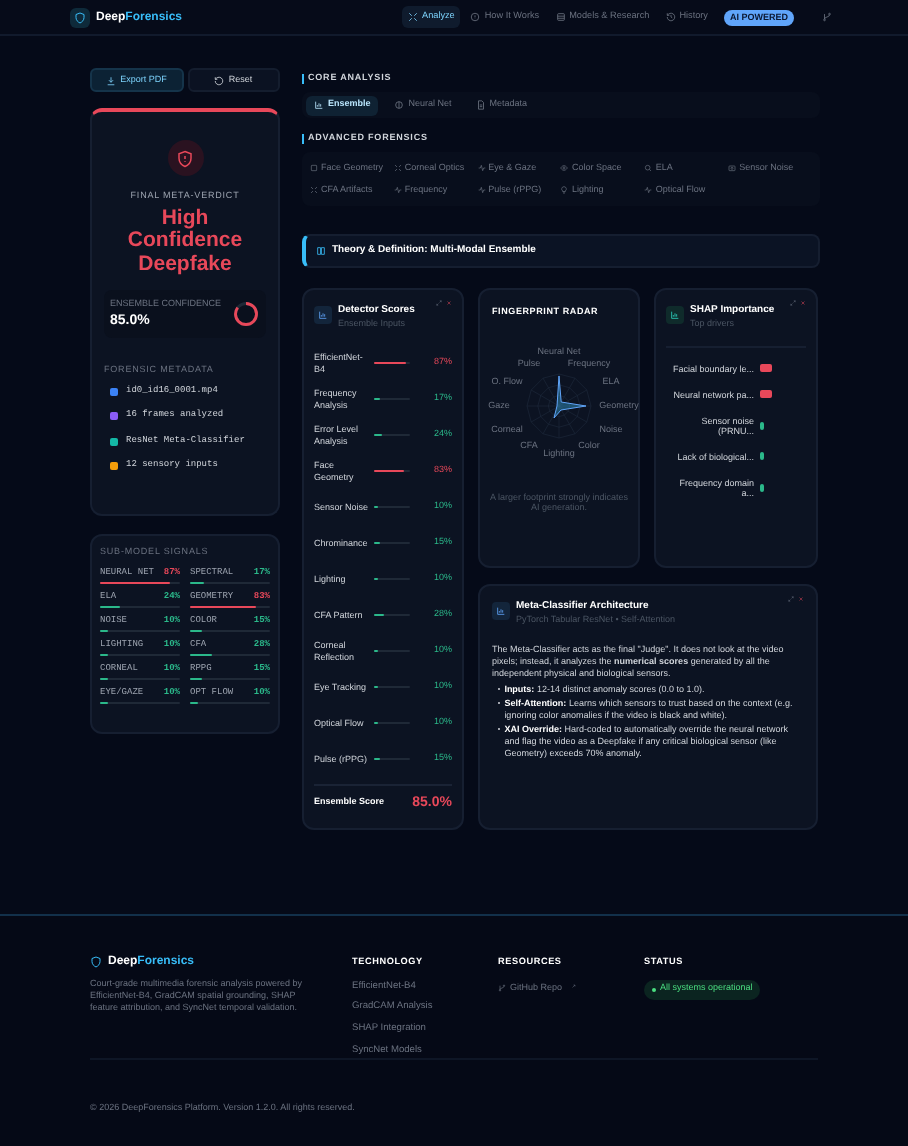 The width and height of the screenshot is (908, 1146). I want to click on logo-icon, so click(80, 17).